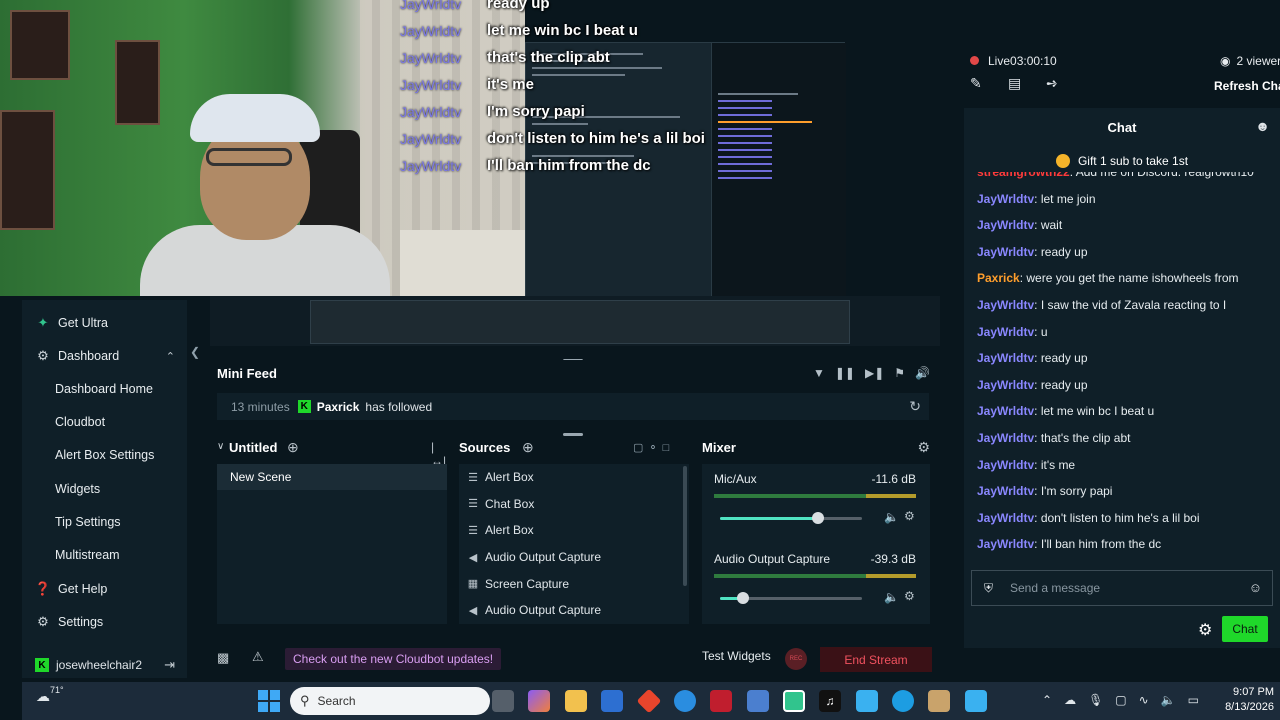 This screenshot has height=720, width=1280. I want to click on add-scene-icon: ⊕, so click(293, 447).